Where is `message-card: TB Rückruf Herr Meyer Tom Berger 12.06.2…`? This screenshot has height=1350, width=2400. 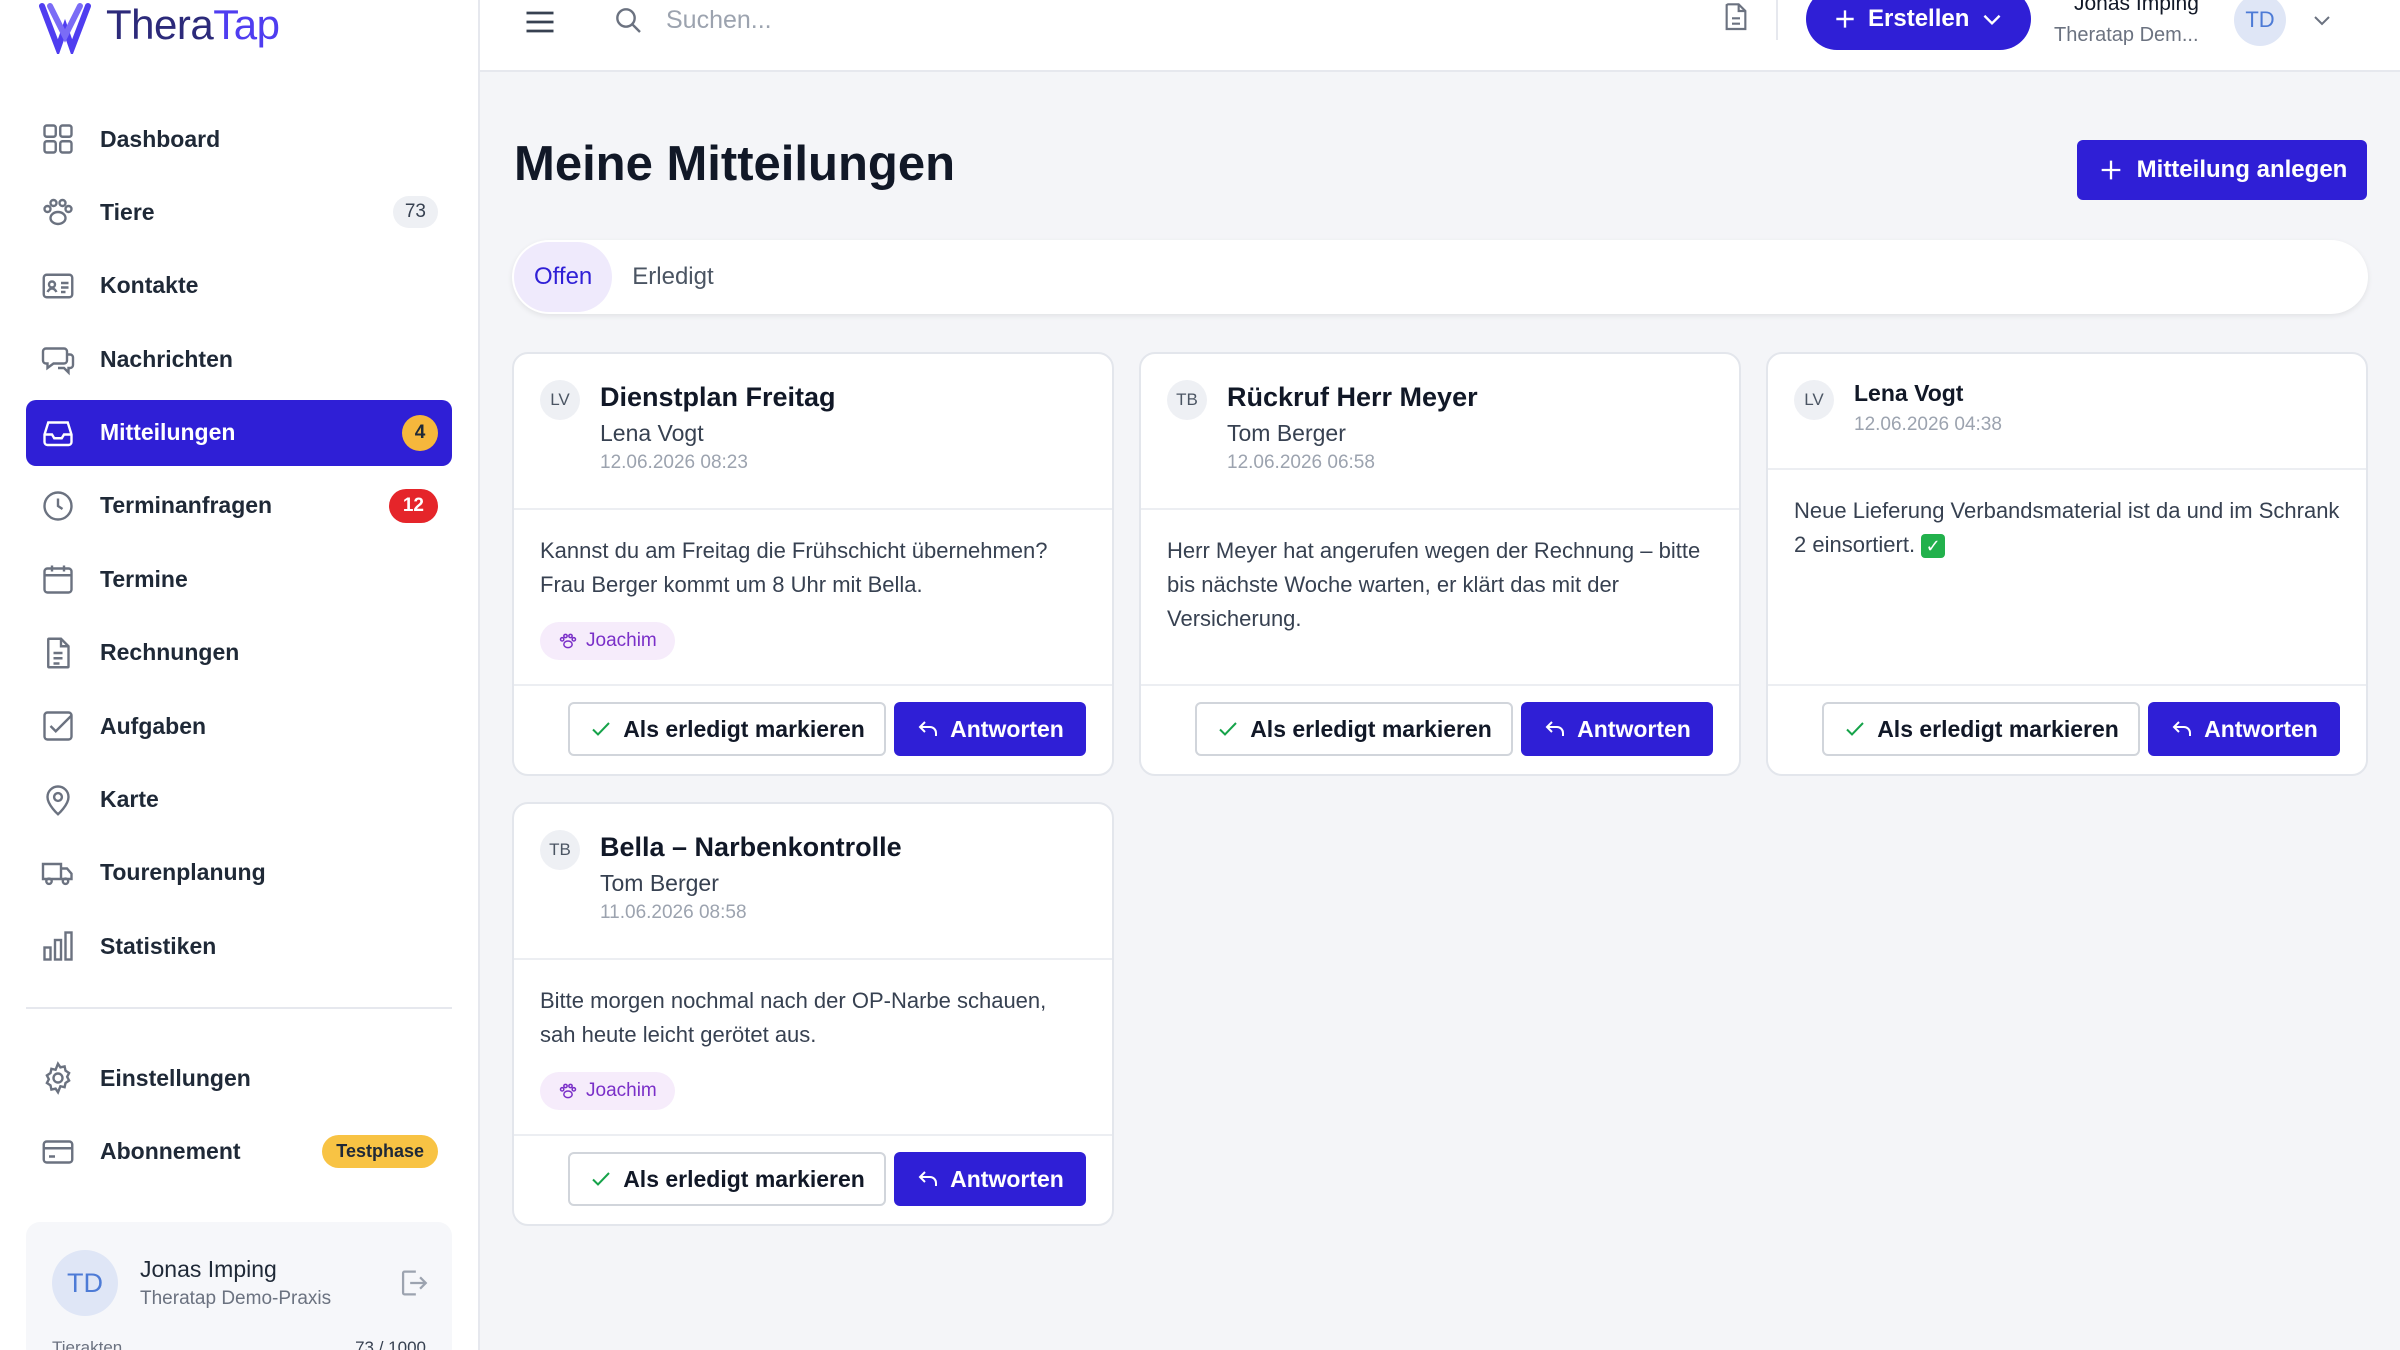 message-card: TB Rückruf Herr Meyer Tom Berger 12.06.2… is located at coordinates (1440, 564).